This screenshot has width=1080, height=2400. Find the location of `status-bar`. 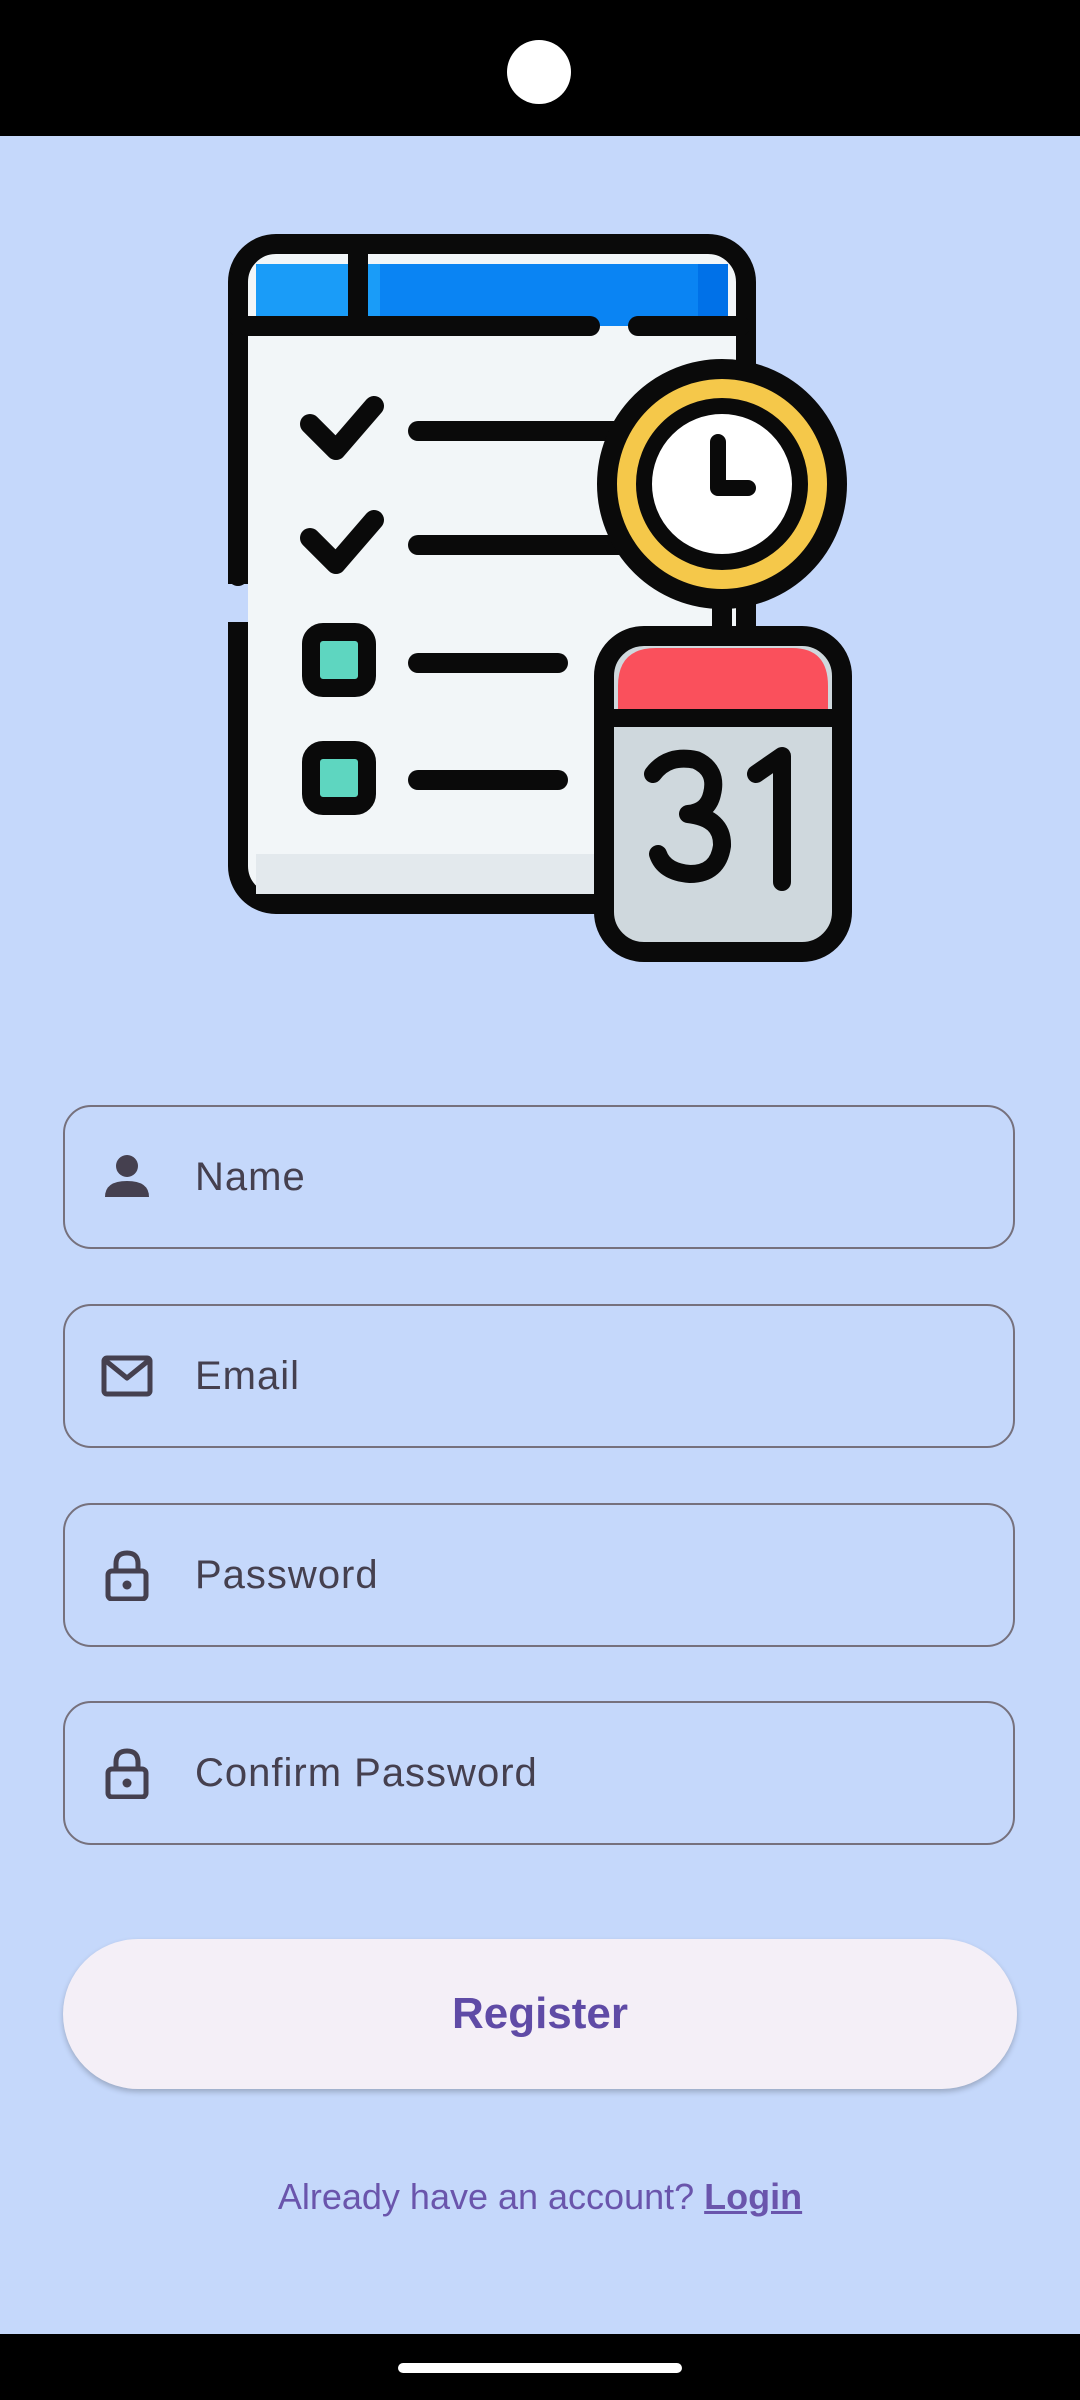

status-bar is located at coordinates (540, 68).